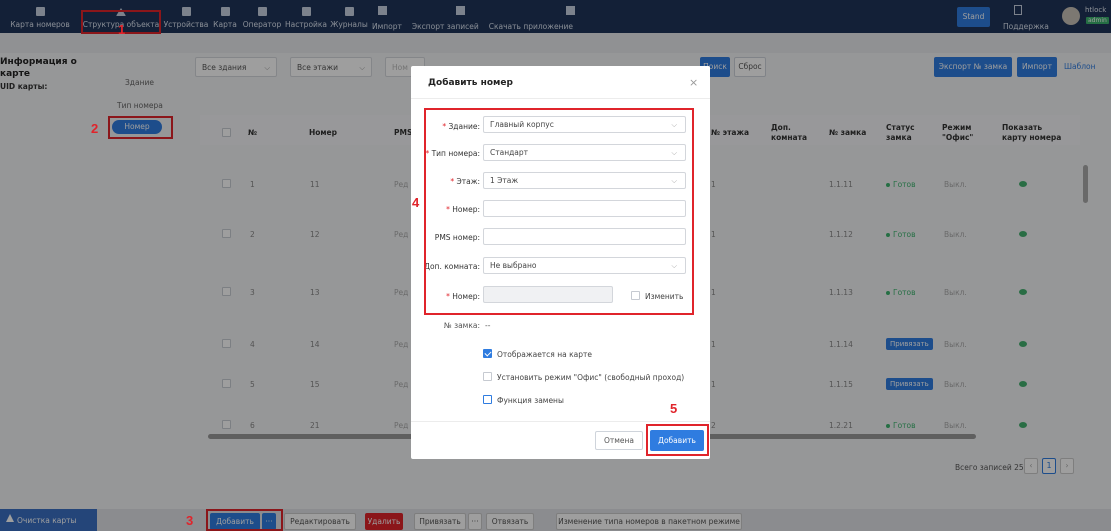 Image resolution: width=1111 pixels, height=531 pixels. I want to click on cancel-button: Отмена, so click(619, 440).